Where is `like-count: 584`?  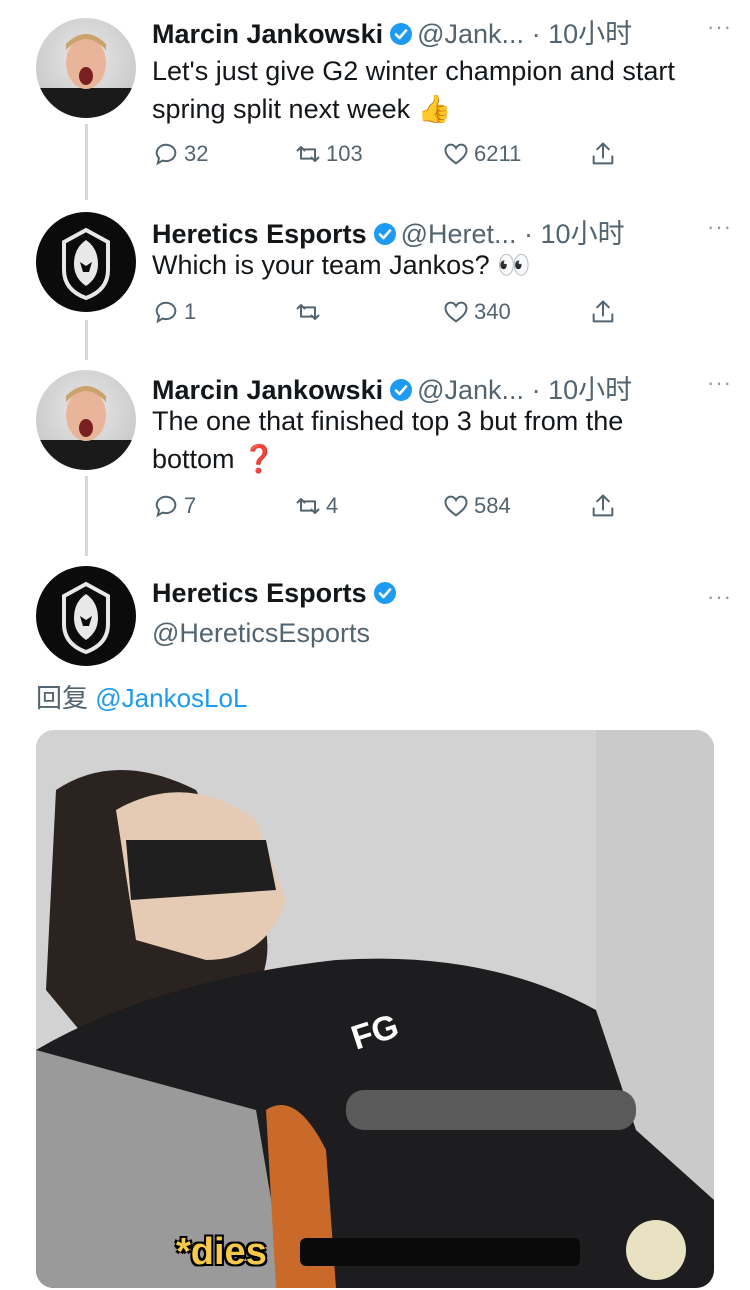 like-count: 584 is located at coordinates (492, 505).